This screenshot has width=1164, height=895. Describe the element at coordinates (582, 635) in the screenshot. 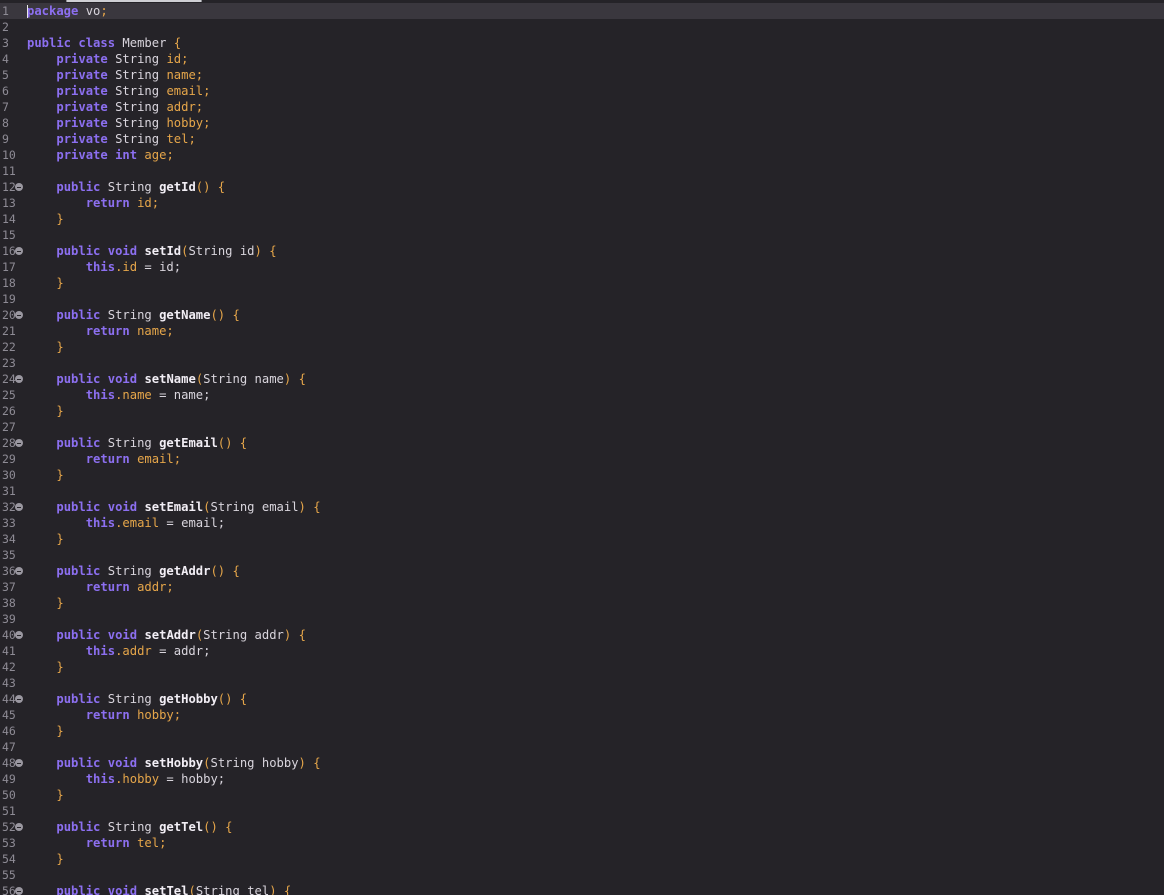

I see `code-line: 40 public void setAddr(String addr) {` at that location.